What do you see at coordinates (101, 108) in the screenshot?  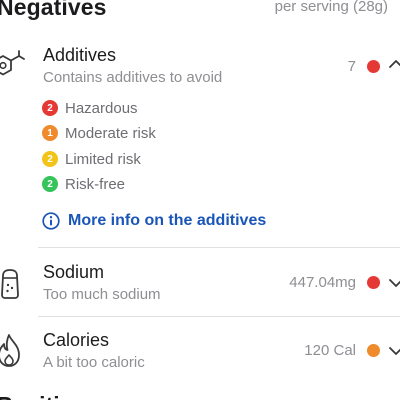 I see `legend-label: Hazardous` at bounding box center [101, 108].